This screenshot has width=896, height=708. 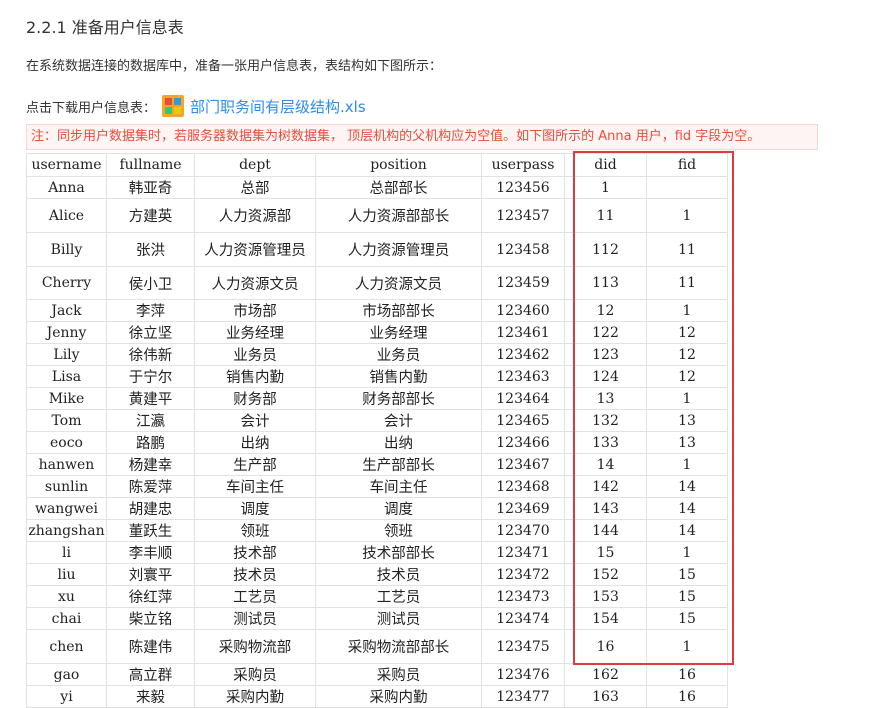 What do you see at coordinates (150, 354) in the screenshot?
I see `table-cell-fullname: 徐伟新` at bounding box center [150, 354].